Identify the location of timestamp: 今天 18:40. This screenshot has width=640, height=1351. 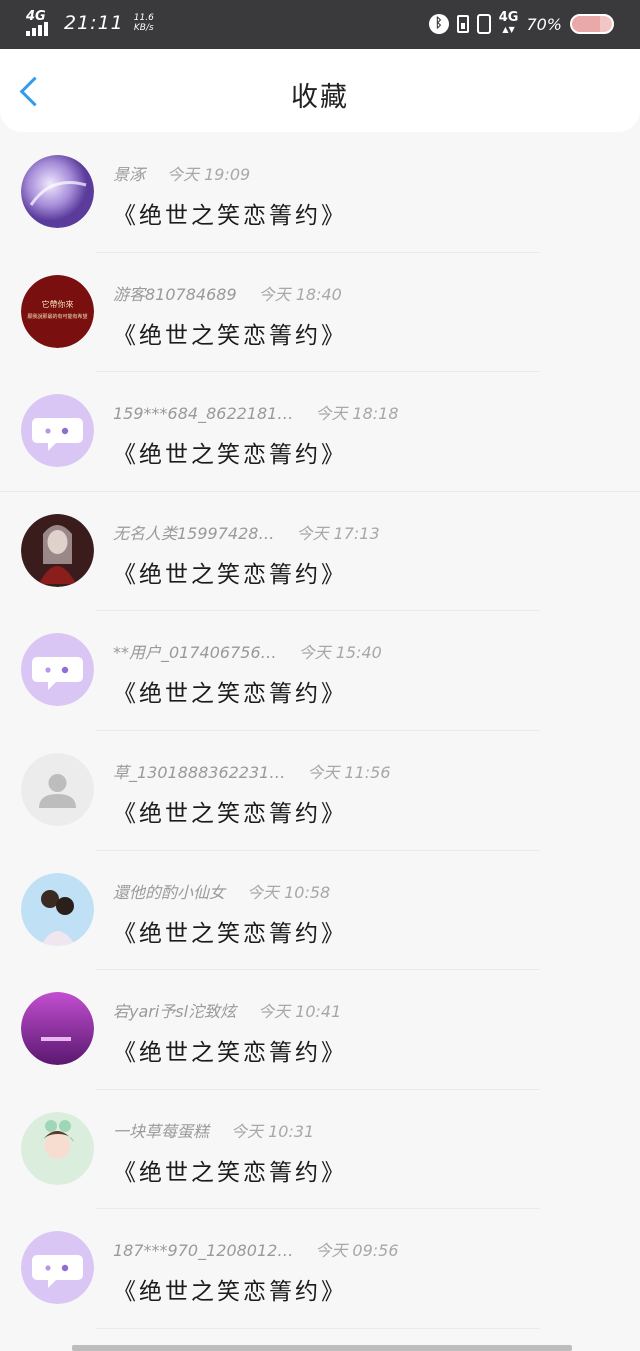
(300, 294).